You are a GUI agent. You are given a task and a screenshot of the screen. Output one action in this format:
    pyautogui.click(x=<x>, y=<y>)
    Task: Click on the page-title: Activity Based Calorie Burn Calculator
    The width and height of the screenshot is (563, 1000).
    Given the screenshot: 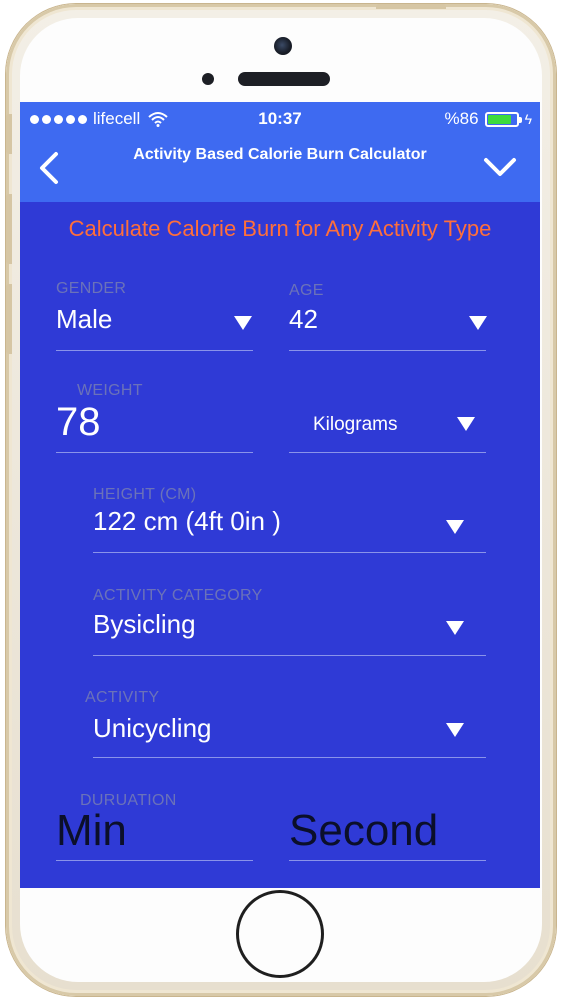 What is the action you would take?
    pyautogui.click(x=280, y=154)
    